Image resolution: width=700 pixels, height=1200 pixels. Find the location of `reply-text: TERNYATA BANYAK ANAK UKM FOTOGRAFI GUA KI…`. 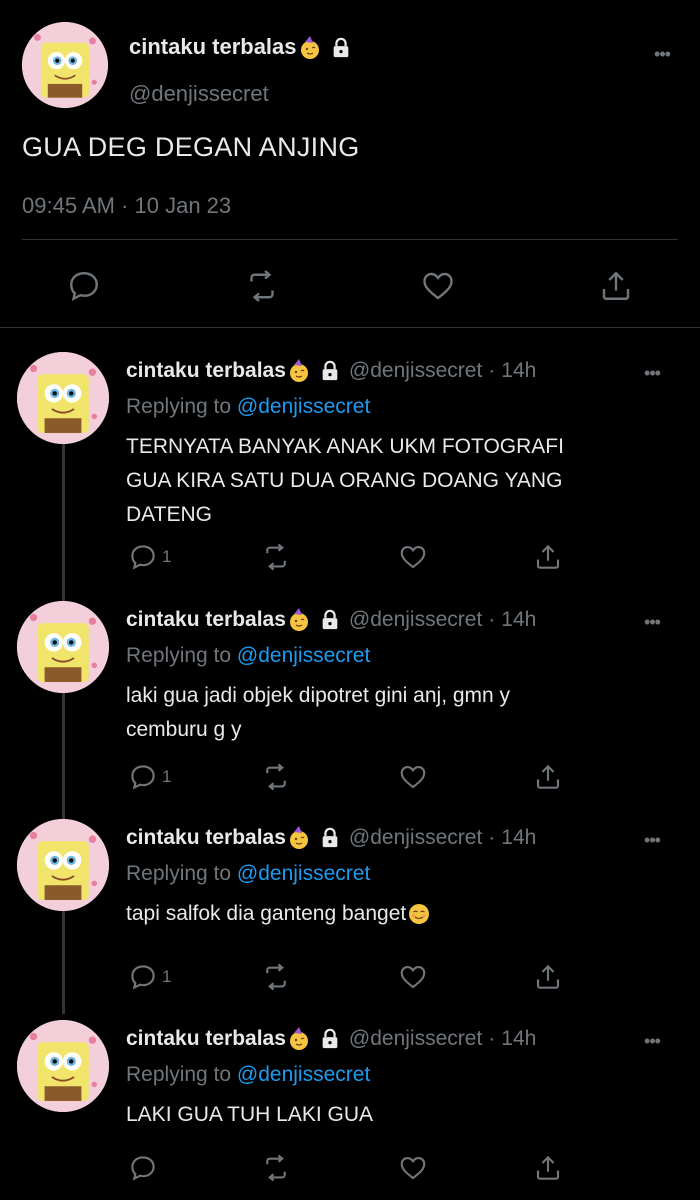

reply-text: TERNYATA BANYAK ANAK UKM FOTOGRAFI GUA KI… is located at coordinates (386, 481).